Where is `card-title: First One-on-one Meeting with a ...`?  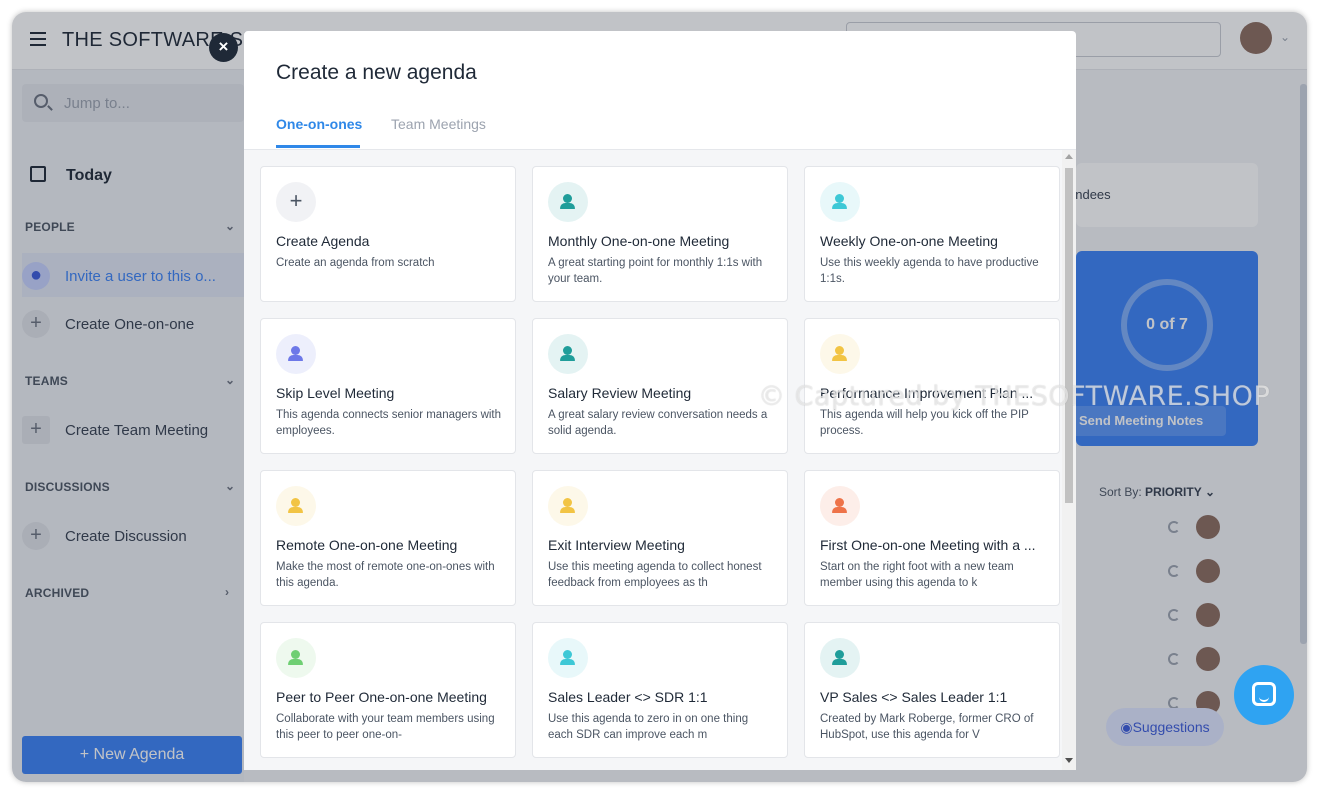 card-title: First One-on-one Meeting with a ... is located at coordinates (928, 545).